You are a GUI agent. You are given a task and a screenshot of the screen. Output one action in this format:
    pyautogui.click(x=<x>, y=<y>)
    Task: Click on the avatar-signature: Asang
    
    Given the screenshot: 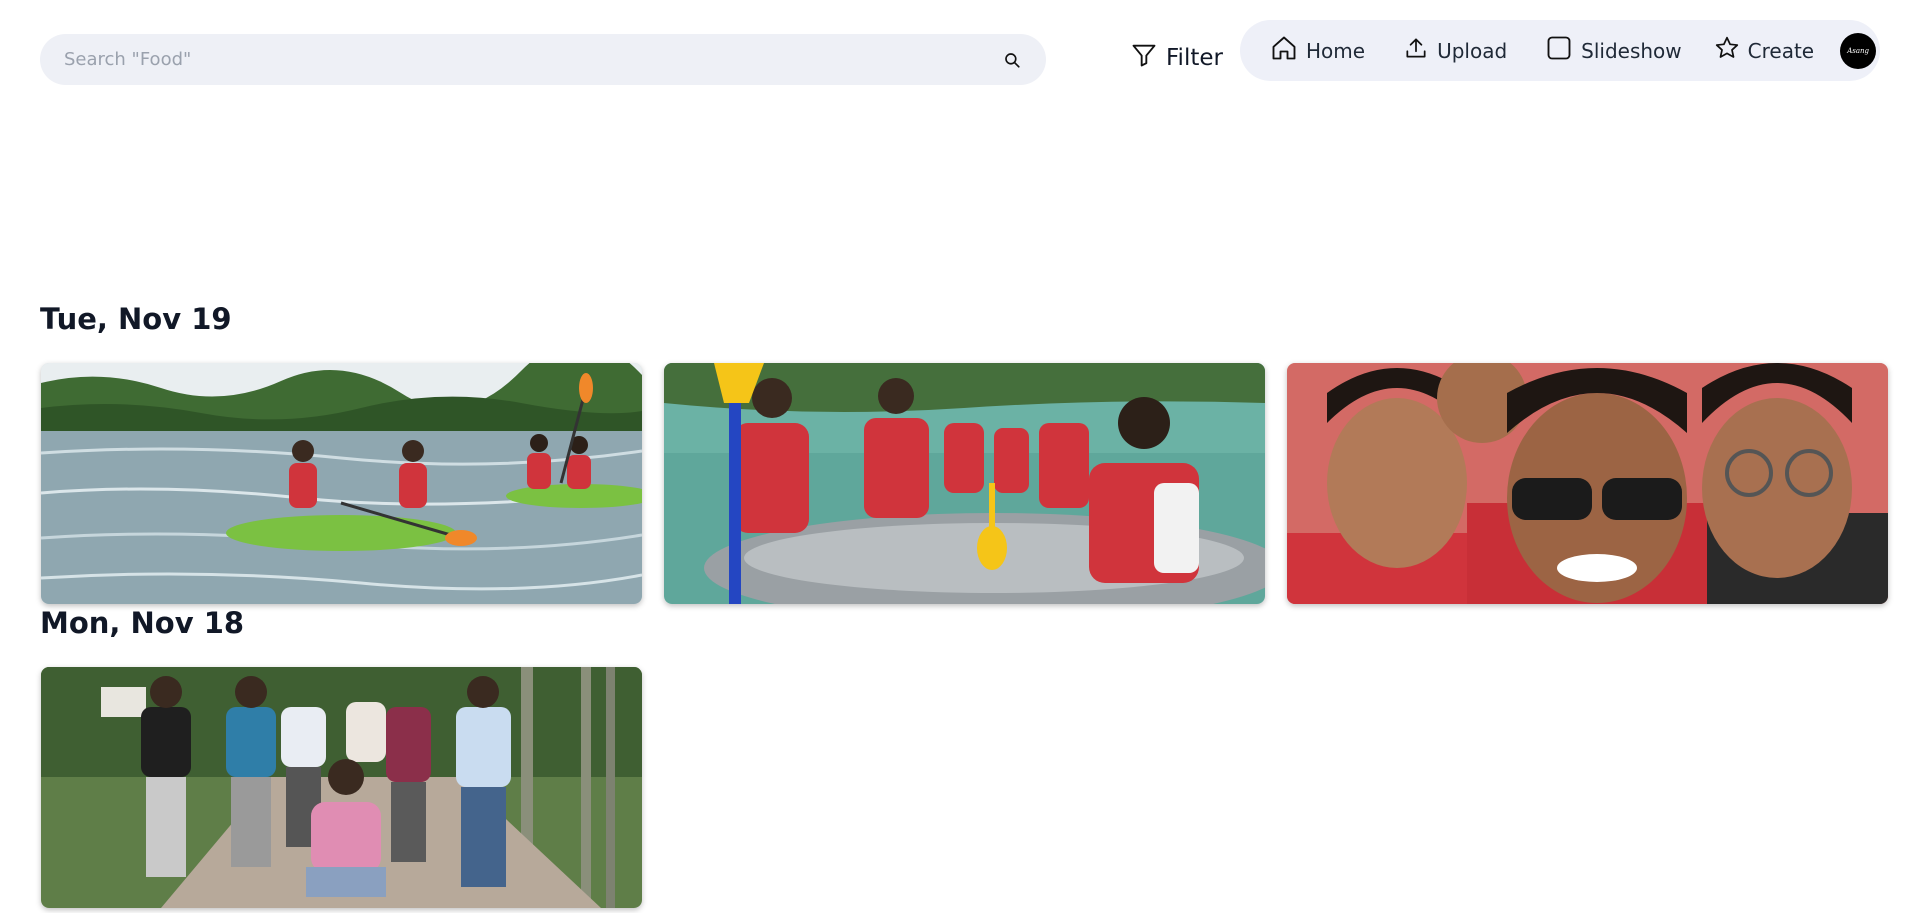 What is the action you would take?
    pyautogui.click(x=1858, y=50)
    